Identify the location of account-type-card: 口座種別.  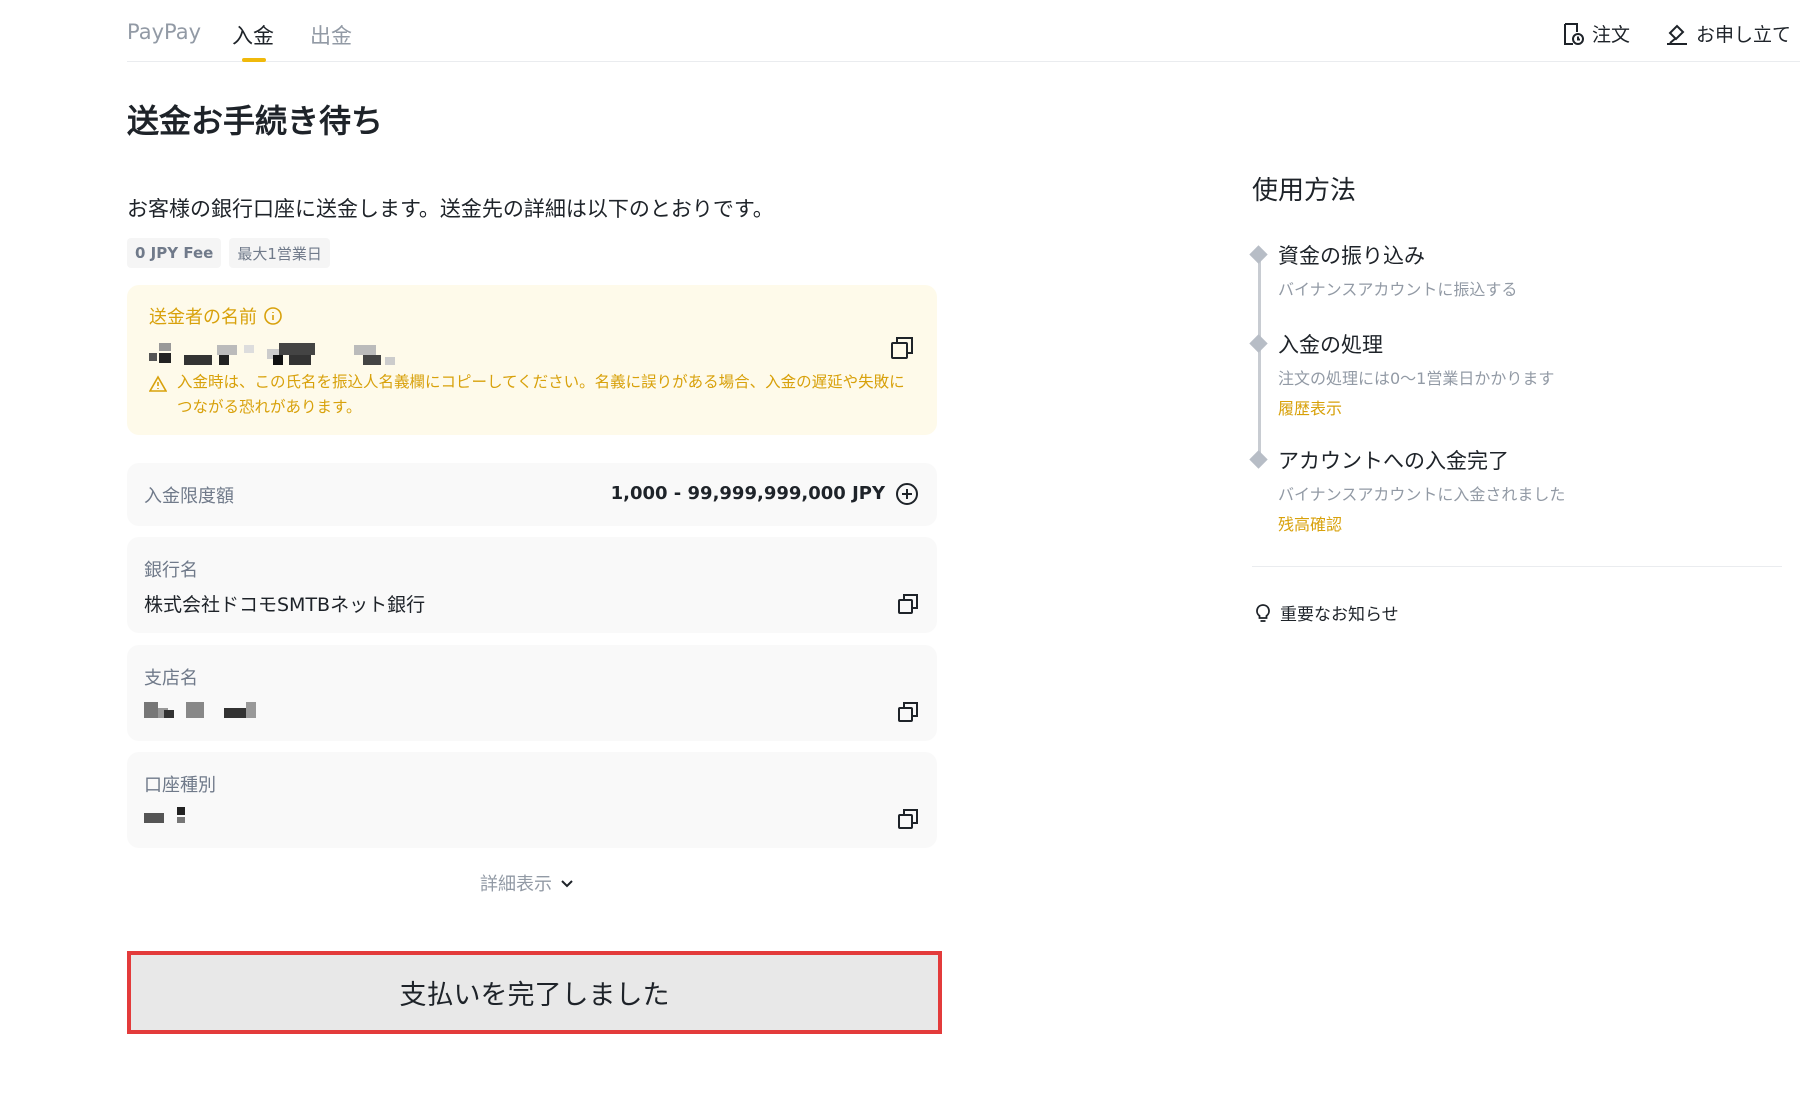
(532, 800).